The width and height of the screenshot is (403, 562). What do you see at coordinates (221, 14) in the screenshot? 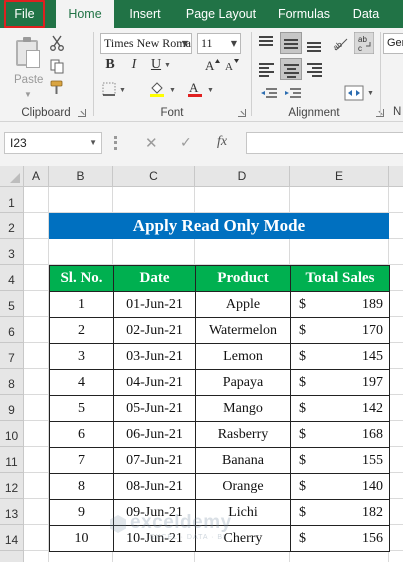
I see `tab-page-layout: Page Layout` at bounding box center [221, 14].